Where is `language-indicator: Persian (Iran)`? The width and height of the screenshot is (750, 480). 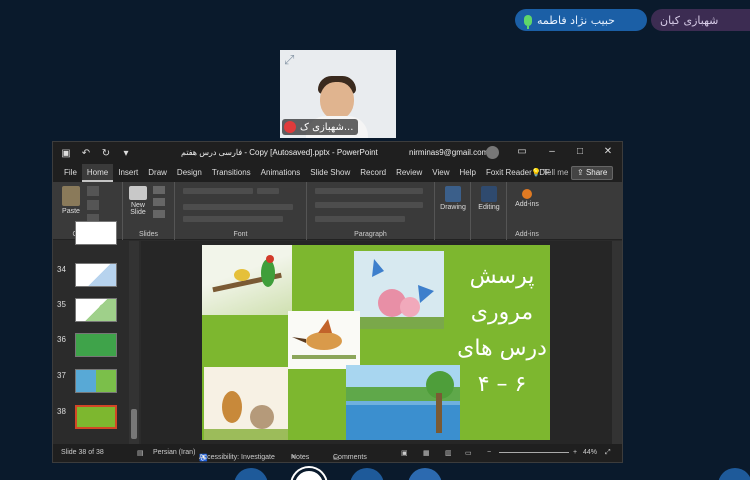
language-indicator: Persian (Iran) is located at coordinates (174, 452).